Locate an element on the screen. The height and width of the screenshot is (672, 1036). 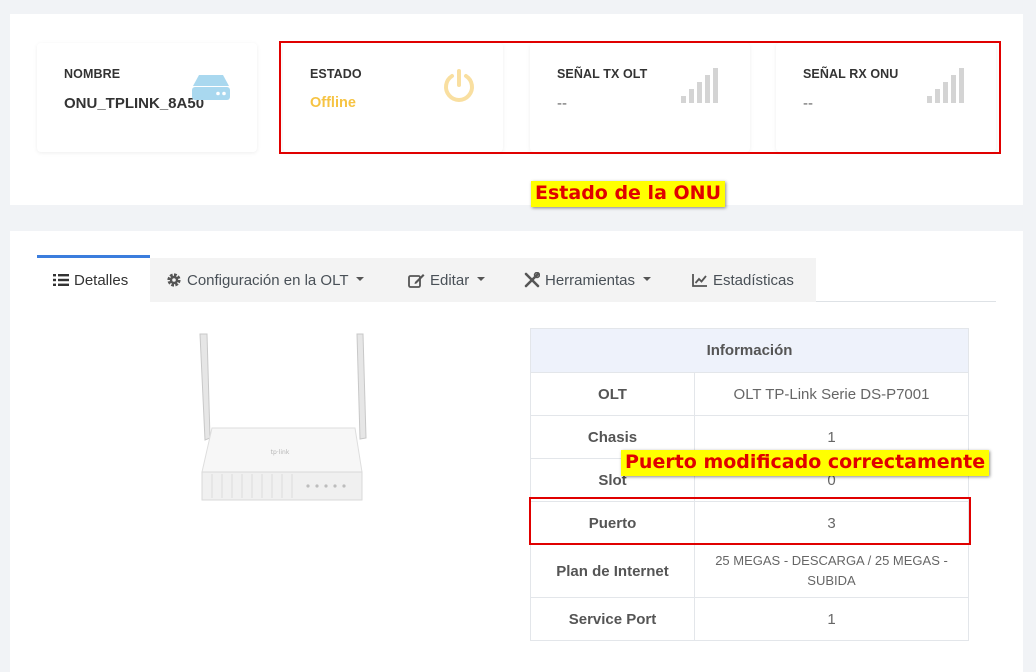
tab-strip: Detalles Configuración en la OLT Editar is located at coordinates (516, 278).